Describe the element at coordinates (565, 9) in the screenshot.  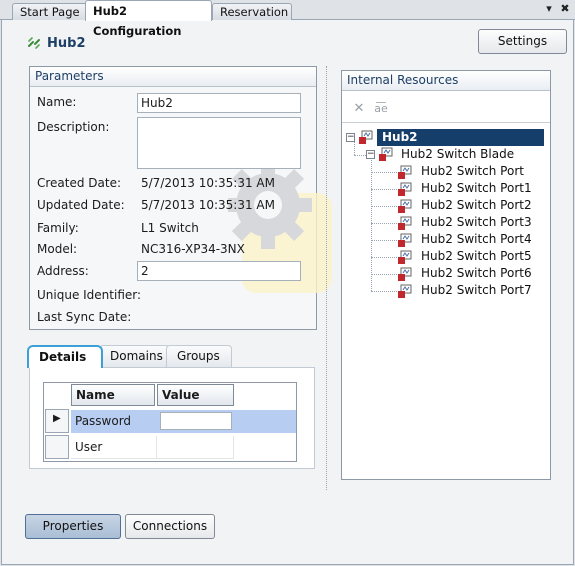
I see `close-tab-icon: ✖` at that location.